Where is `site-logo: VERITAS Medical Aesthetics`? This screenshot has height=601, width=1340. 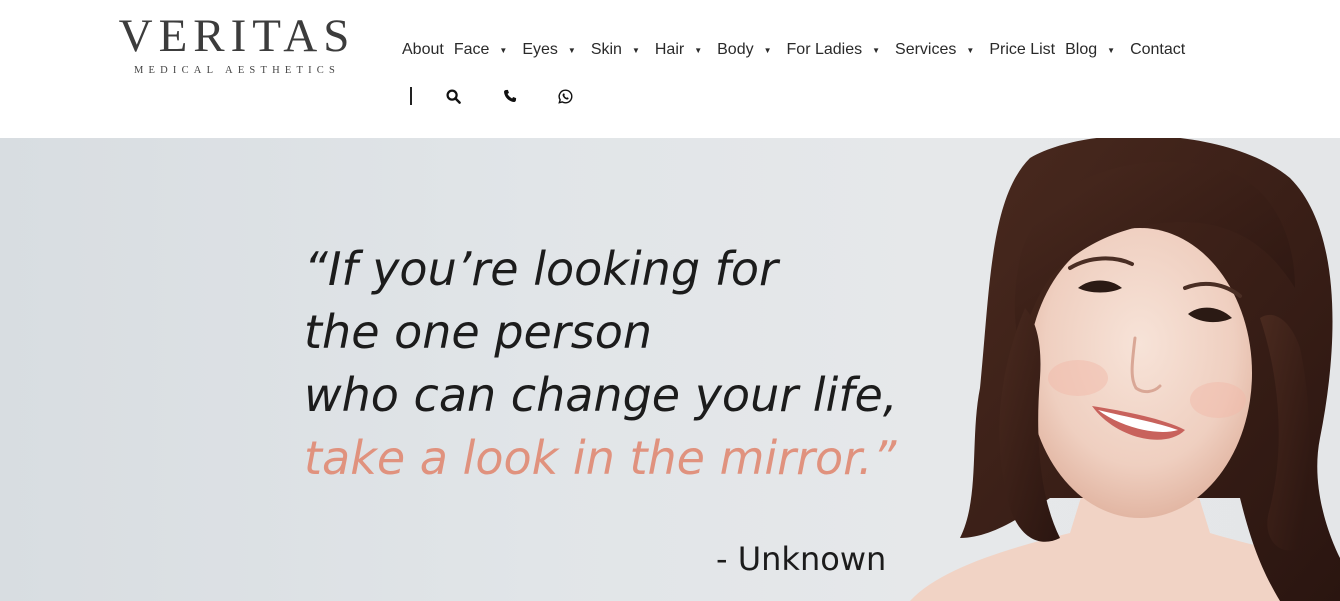 site-logo: VERITAS Medical Aesthetics is located at coordinates (237, 48).